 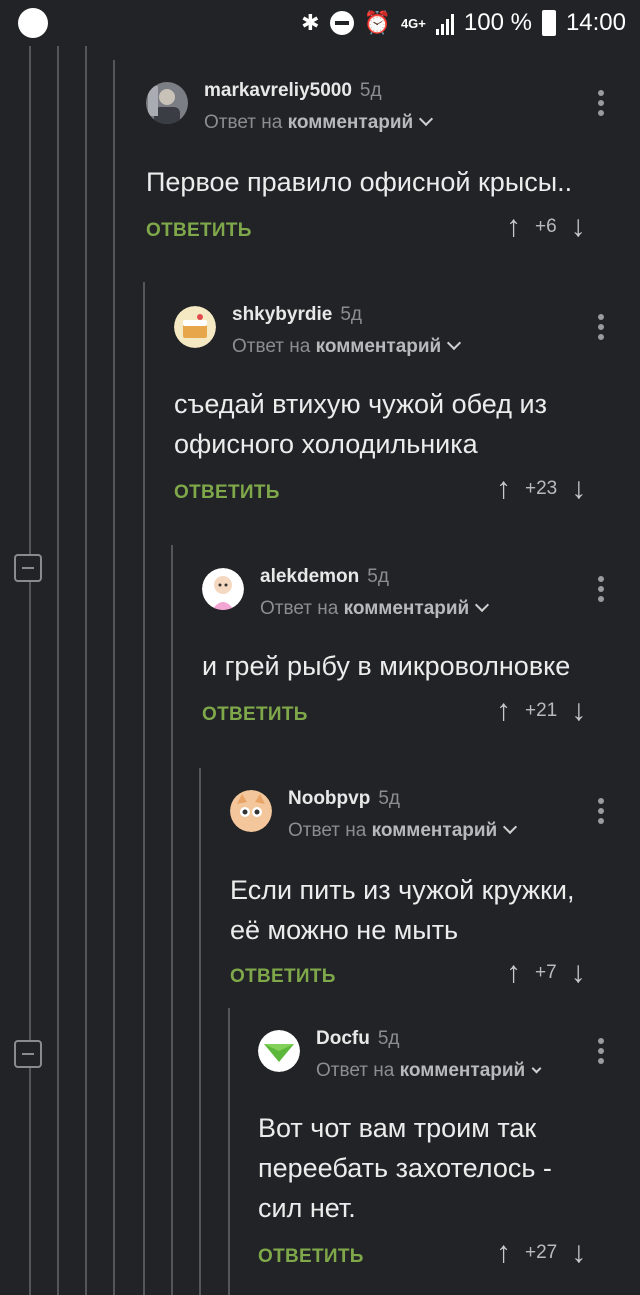 What do you see at coordinates (377, 22) in the screenshot?
I see `alarm-icon: ⏰` at bounding box center [377, 22].